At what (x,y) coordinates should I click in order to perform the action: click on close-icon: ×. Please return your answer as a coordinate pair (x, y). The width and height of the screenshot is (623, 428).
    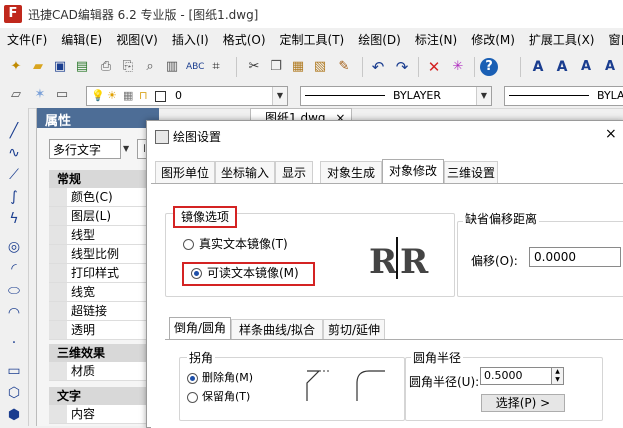
    Looking at the image, I should click on (612, 134).